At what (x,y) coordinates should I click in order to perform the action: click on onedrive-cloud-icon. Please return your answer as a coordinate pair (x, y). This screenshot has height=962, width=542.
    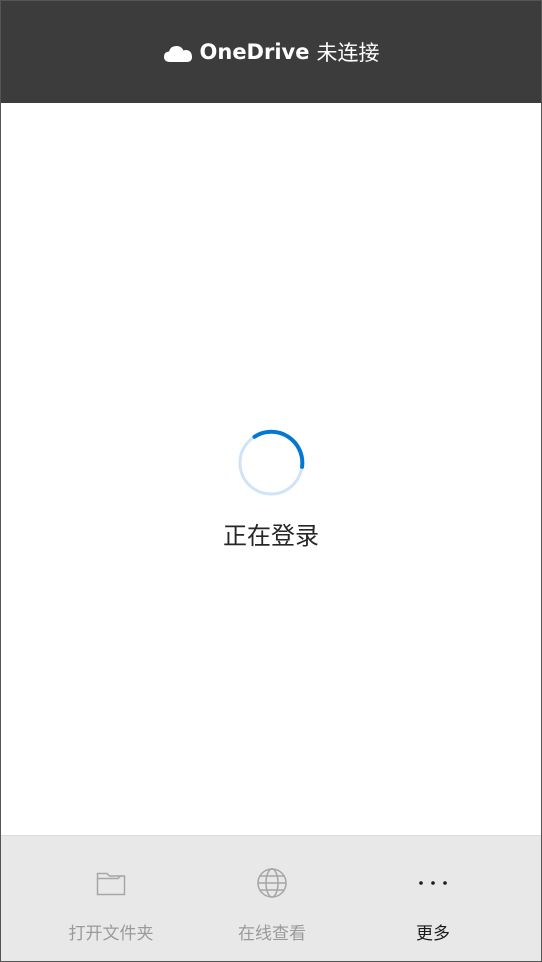
    Looking at the image, I should click on (177, 53).